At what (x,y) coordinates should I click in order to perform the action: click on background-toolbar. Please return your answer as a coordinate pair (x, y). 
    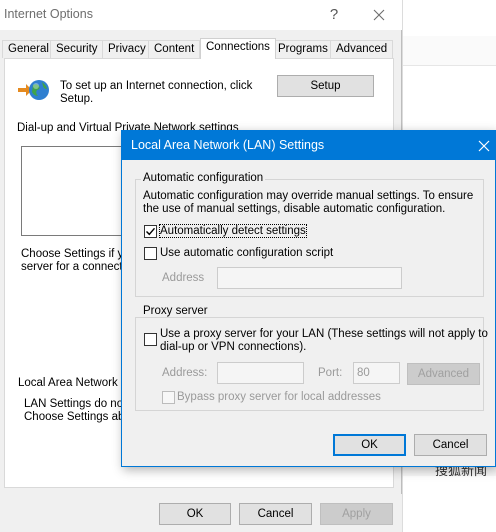
    Looking at the image, I should click on (449, 51).